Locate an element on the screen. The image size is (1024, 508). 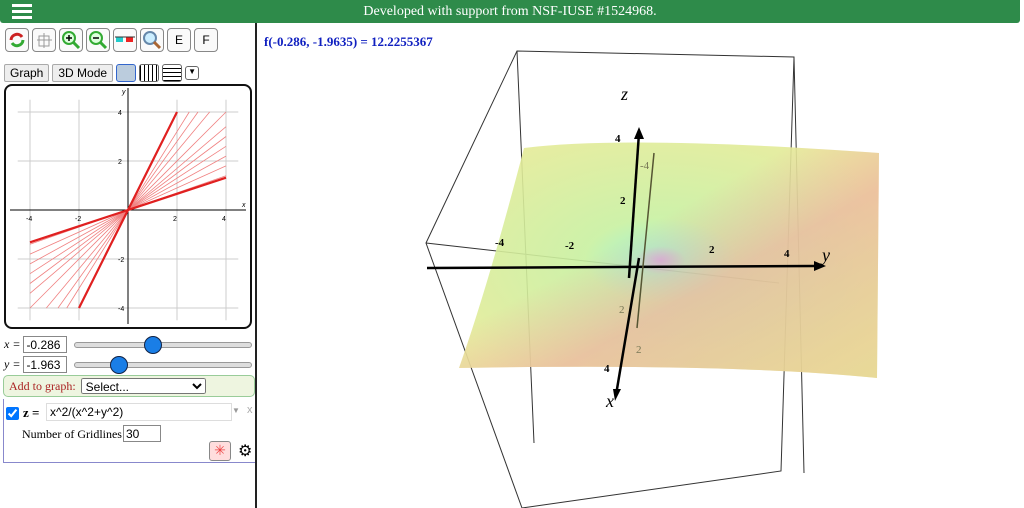
axes-box-icon is located at coordinates (44, 40).